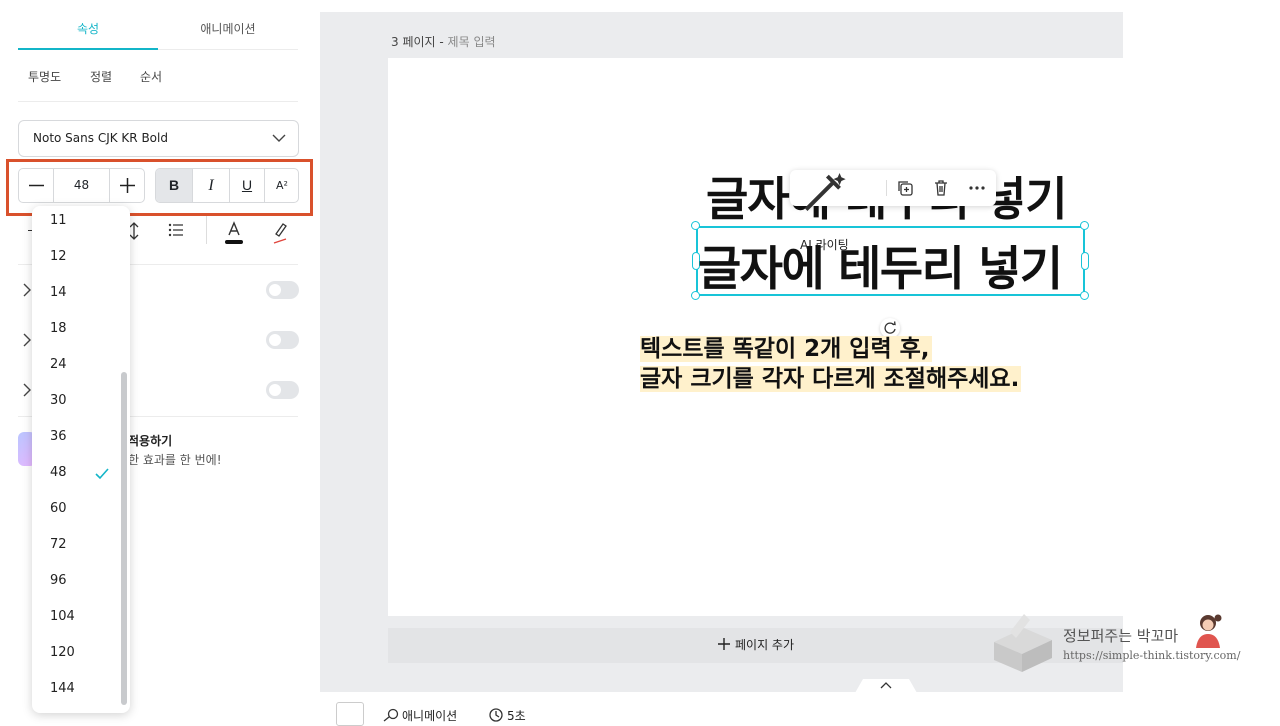 The image size is (1280, 726). What do you see at coordinates (516, 716) in the screenshot?
I see `duration-label: 5초` at bounding box center [516, 716].